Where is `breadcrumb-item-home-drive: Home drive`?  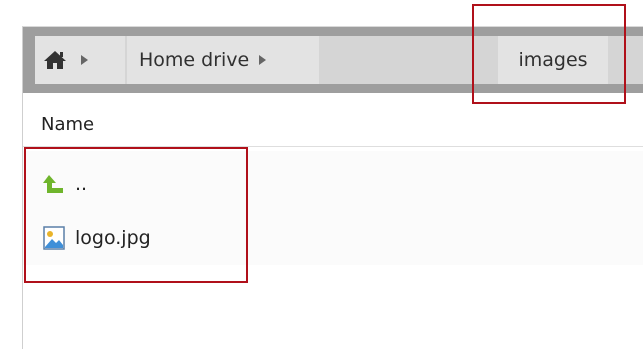 breadcrumb-item-home-drive: Home drive is located at coordinates (223, 60).